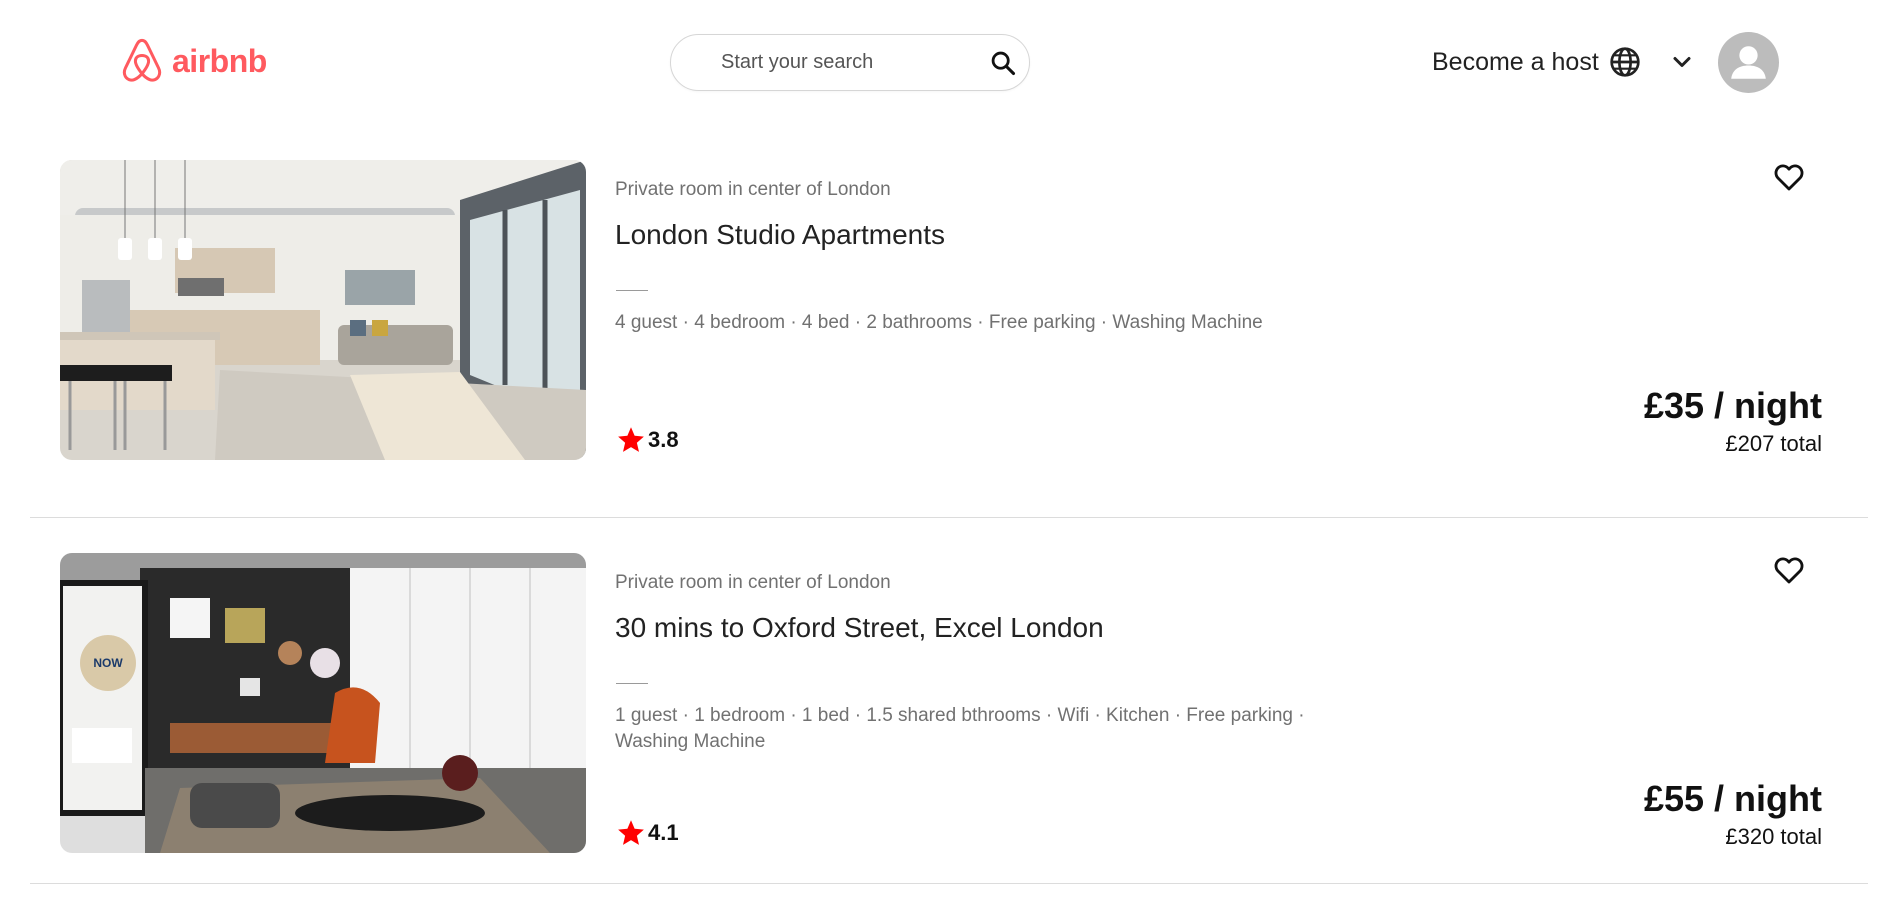 This screenshot has height=921, width=1896. What do you see at coordinates (1732, 405) in the screenshot?
I see `price-per-night: £35 / night` at bounding box center [1732, 405].